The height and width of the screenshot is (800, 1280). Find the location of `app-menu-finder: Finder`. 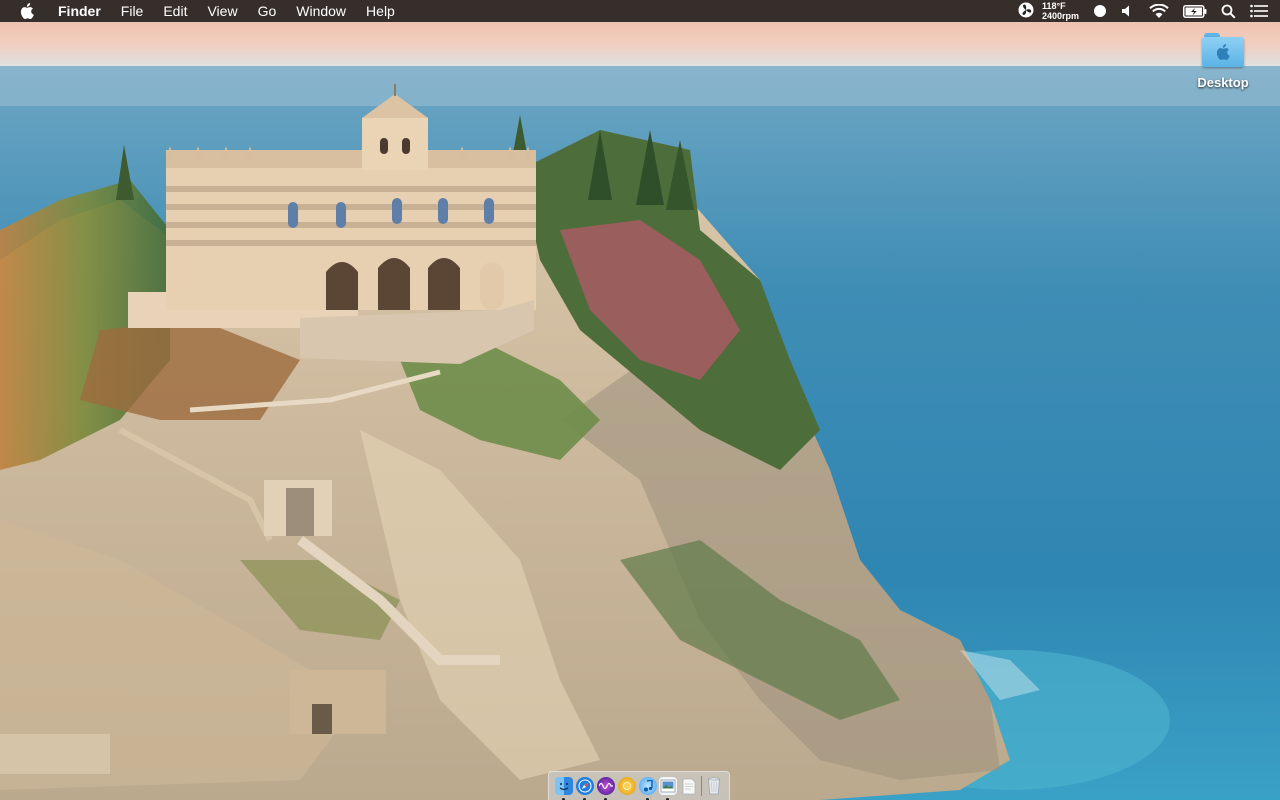

app-menu-finder: Finder is located at coordinates (79, 11).